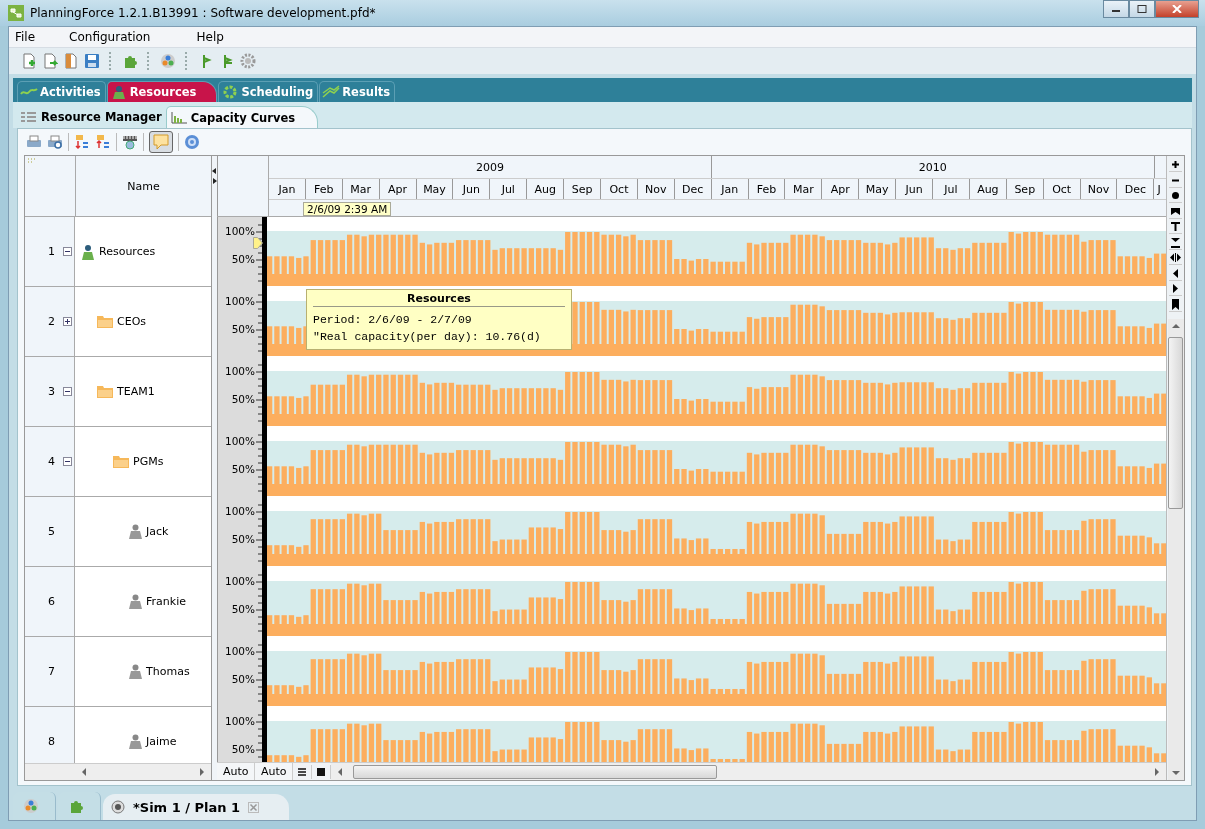 This screenshot has height=829, width=1205. What do you see at coordinates (1159, 189) in the screenshot?
I see `month-label: J` at bounding box center [1159, 189].